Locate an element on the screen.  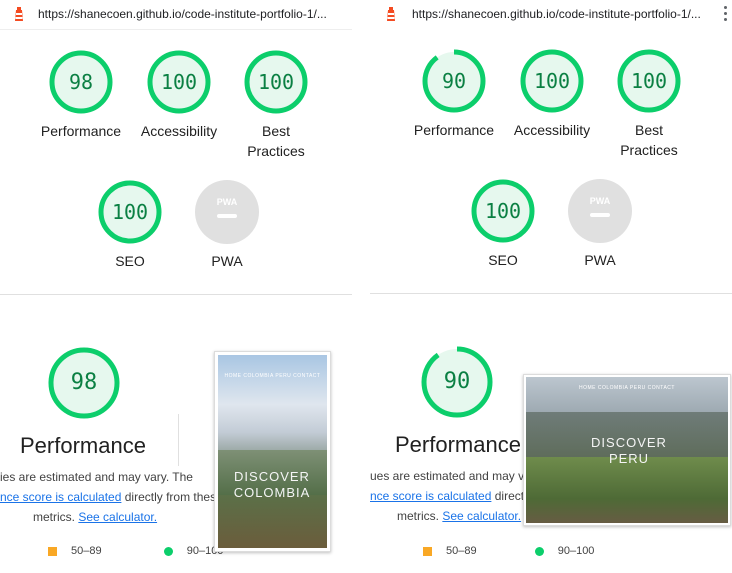
desc-text: direct is located at coordinates (508, 496).